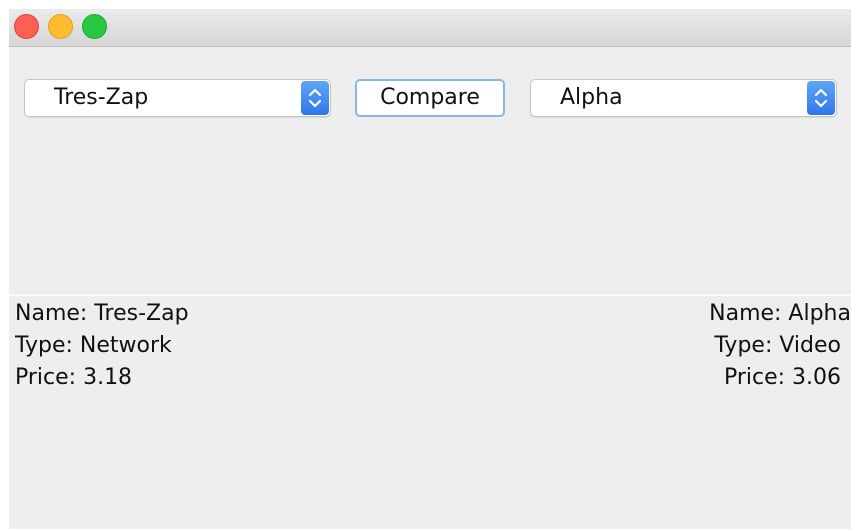 The image size is (851, 529). I want to click on left-name-label: Name: Tres-Zap, so click(102, 313).